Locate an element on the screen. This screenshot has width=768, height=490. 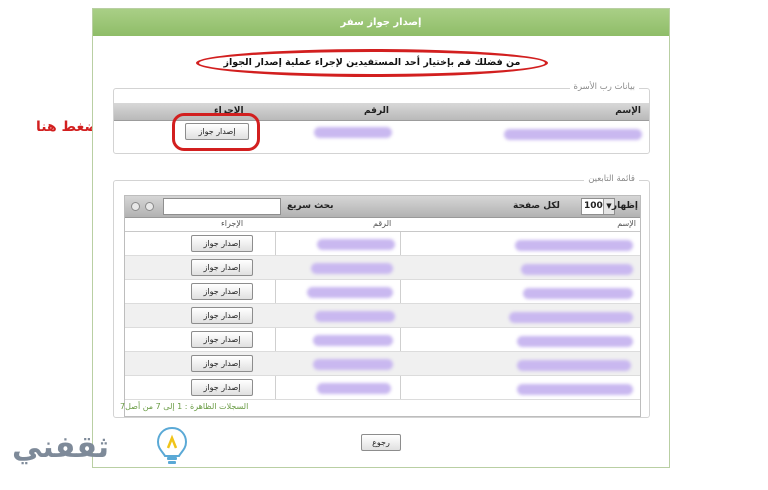
quick-search-label: بحث سريع is located at coordinates (310, 206).